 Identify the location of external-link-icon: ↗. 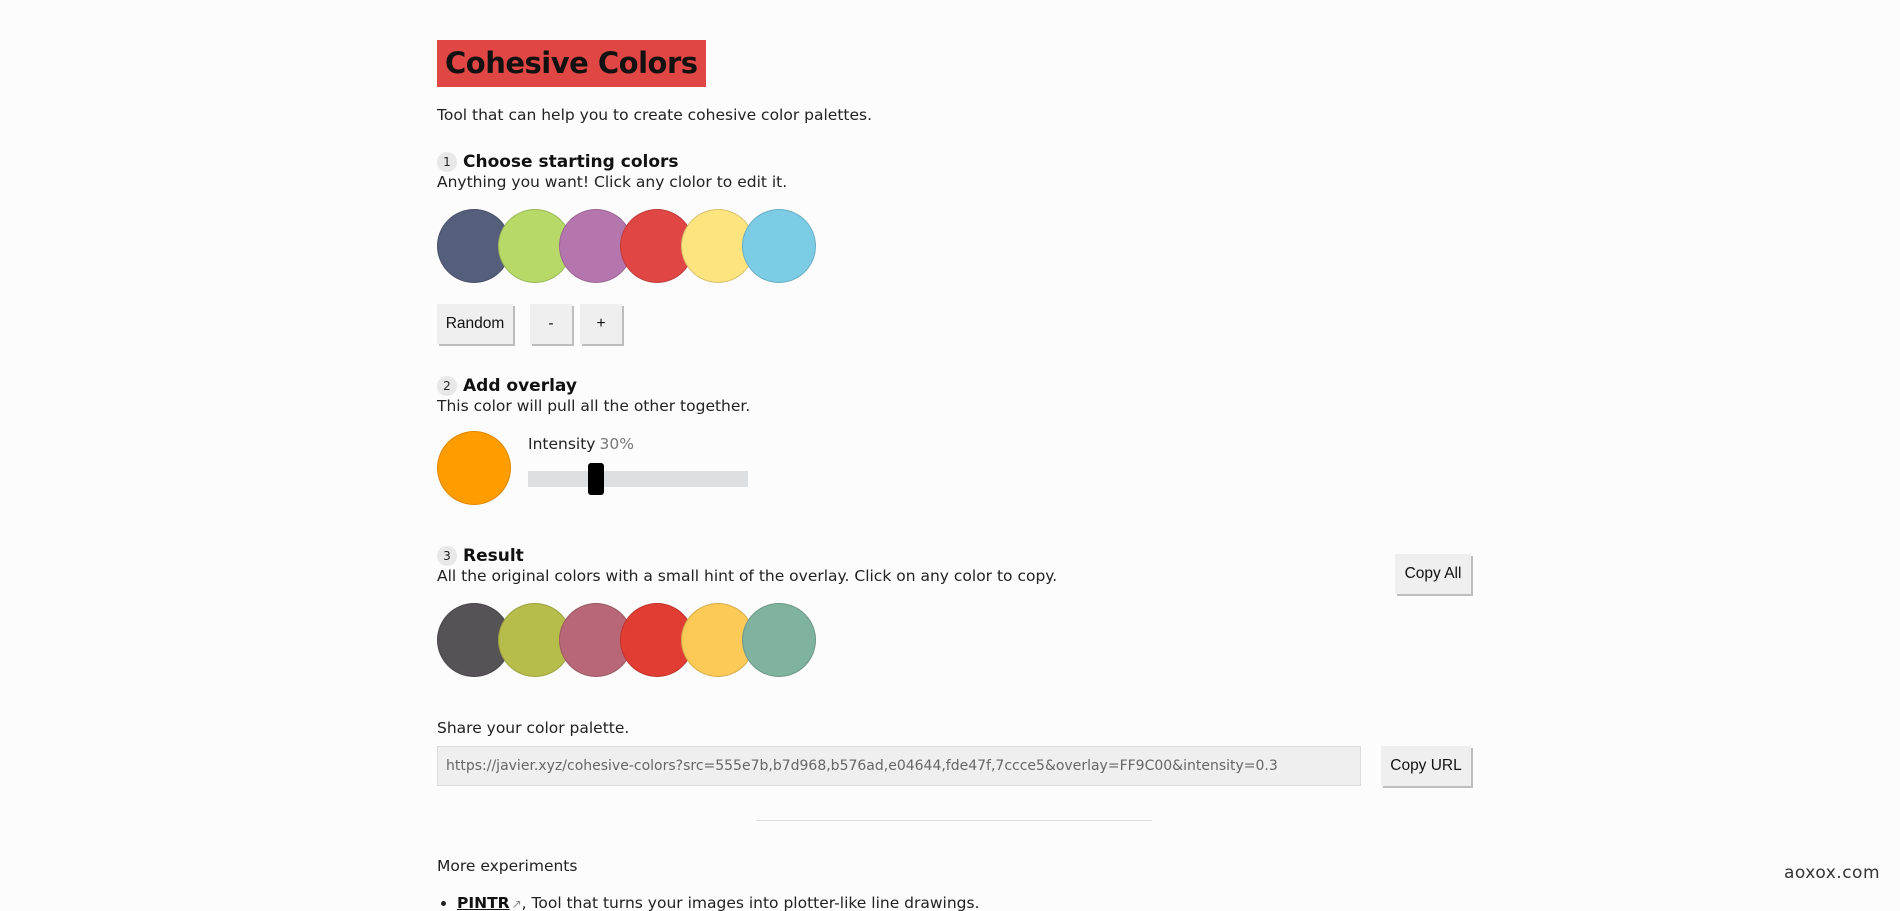
(516, 904).